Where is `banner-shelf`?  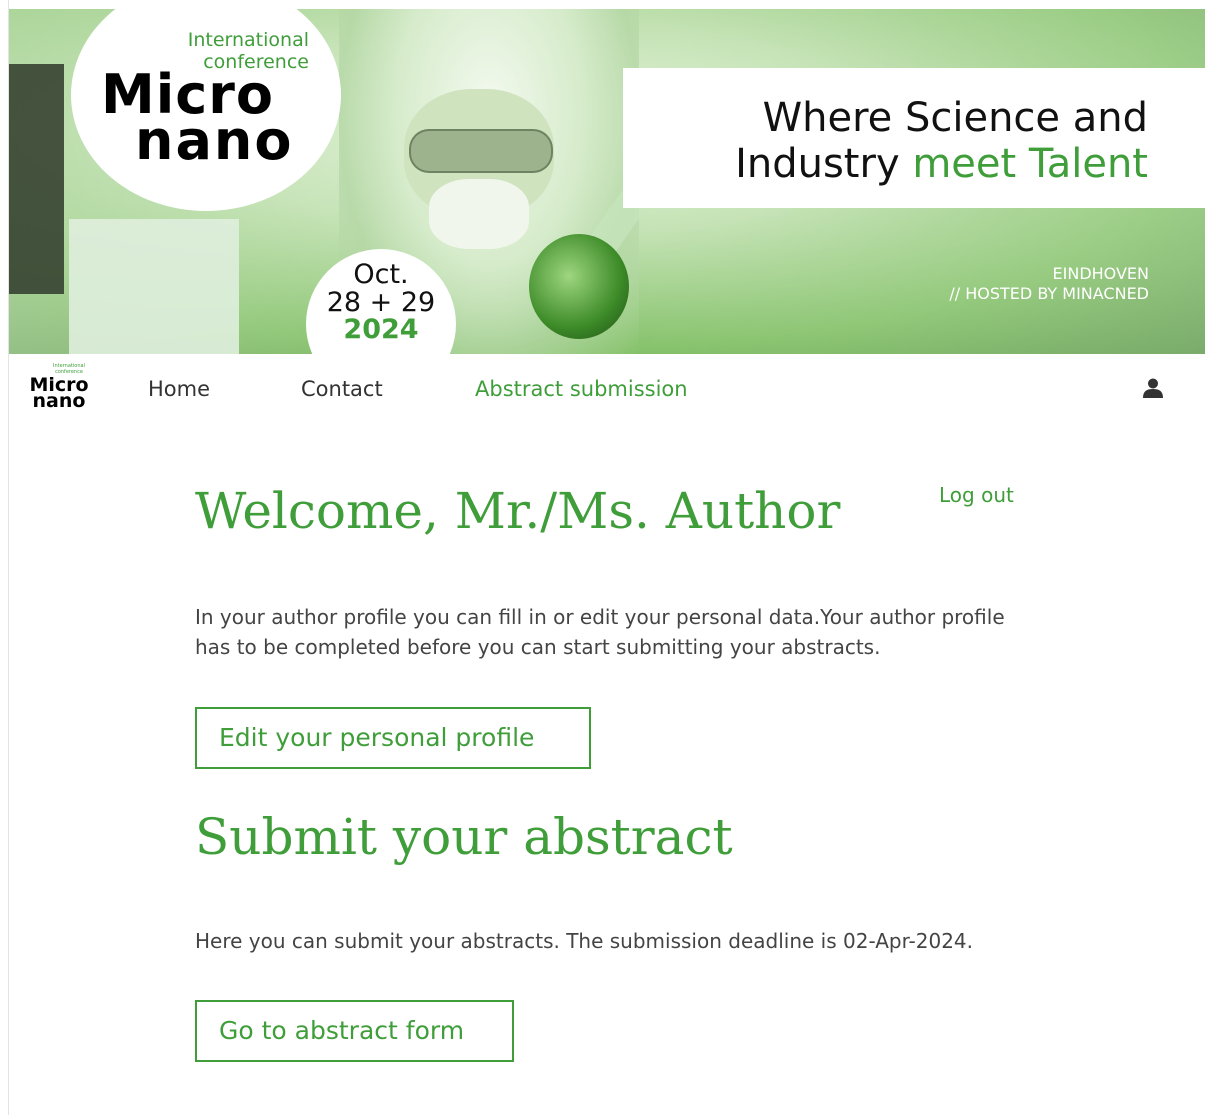 banner-shelf is located at coordinates (36, 179).